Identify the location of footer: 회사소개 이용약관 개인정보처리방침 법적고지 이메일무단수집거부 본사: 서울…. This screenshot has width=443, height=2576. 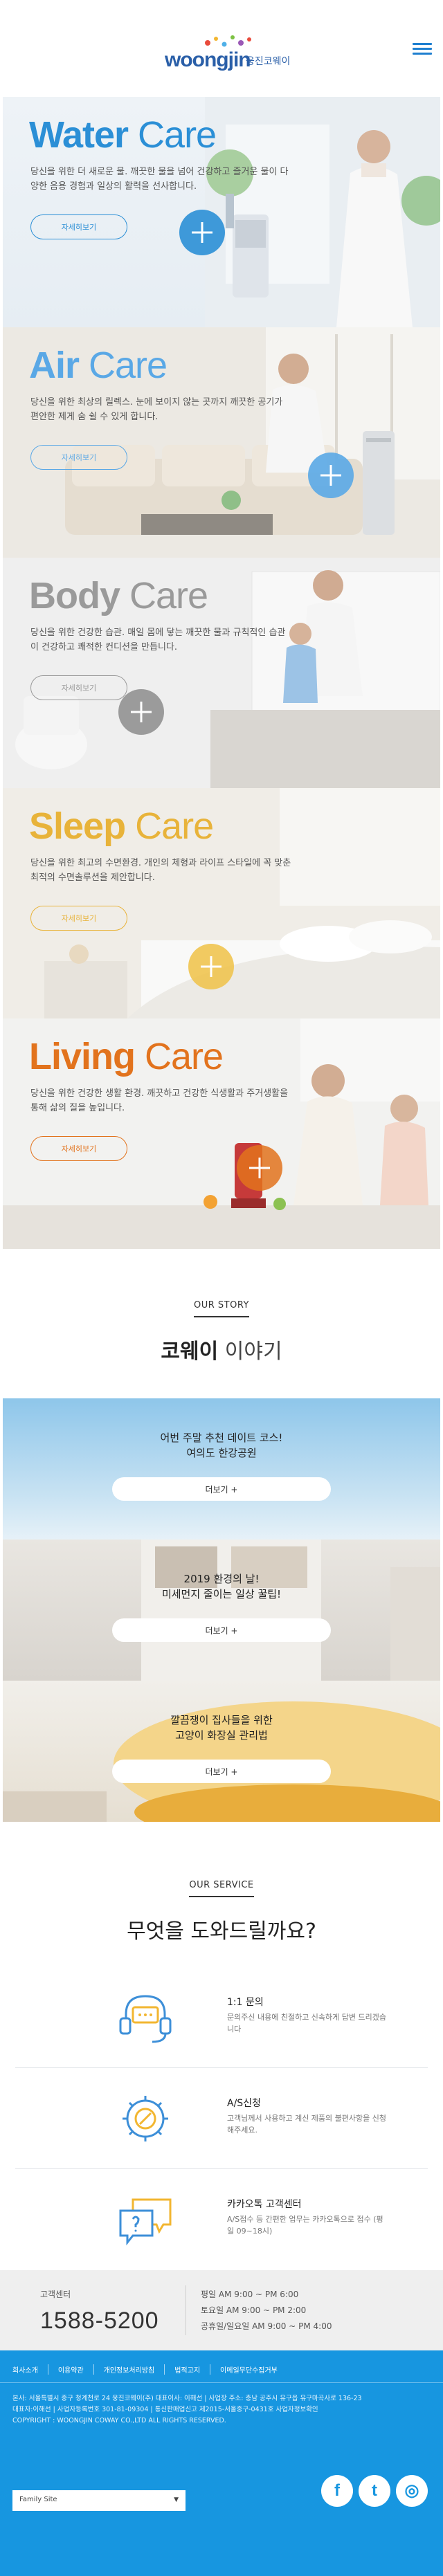
(221, 2463).